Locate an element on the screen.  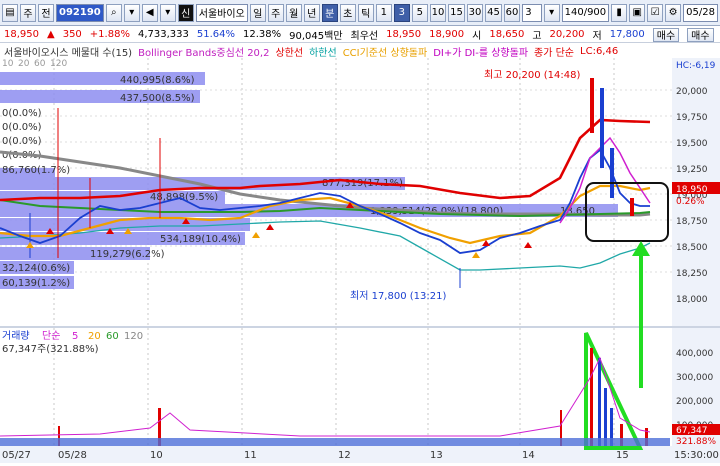
price-tick-label: 18,250 is located at coordinates (692, 274).